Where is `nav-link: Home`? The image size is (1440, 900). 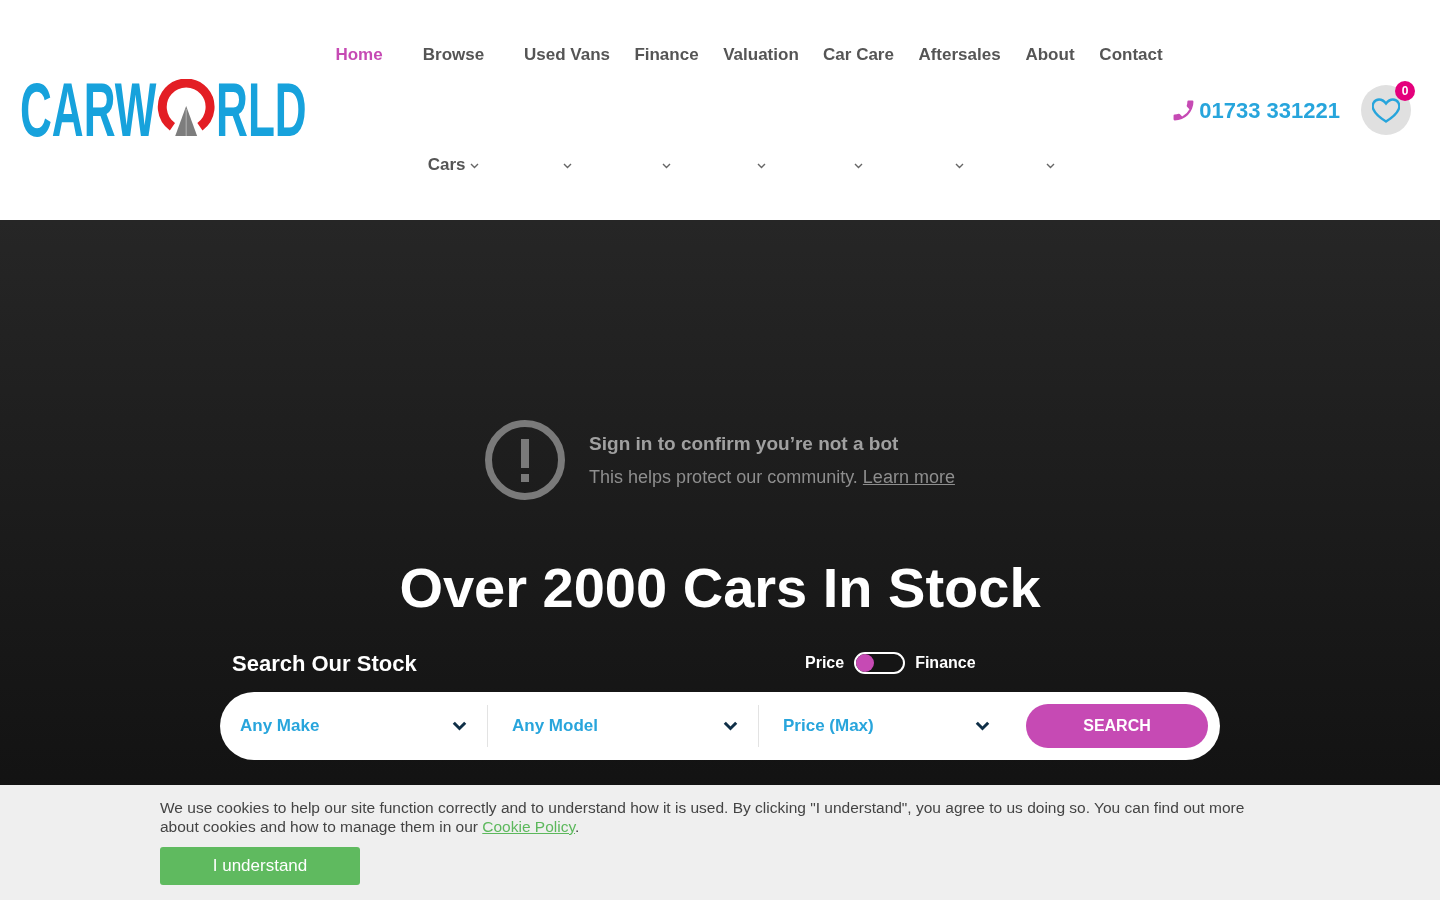 nav-link: Home is located at coordinates (359, 110).